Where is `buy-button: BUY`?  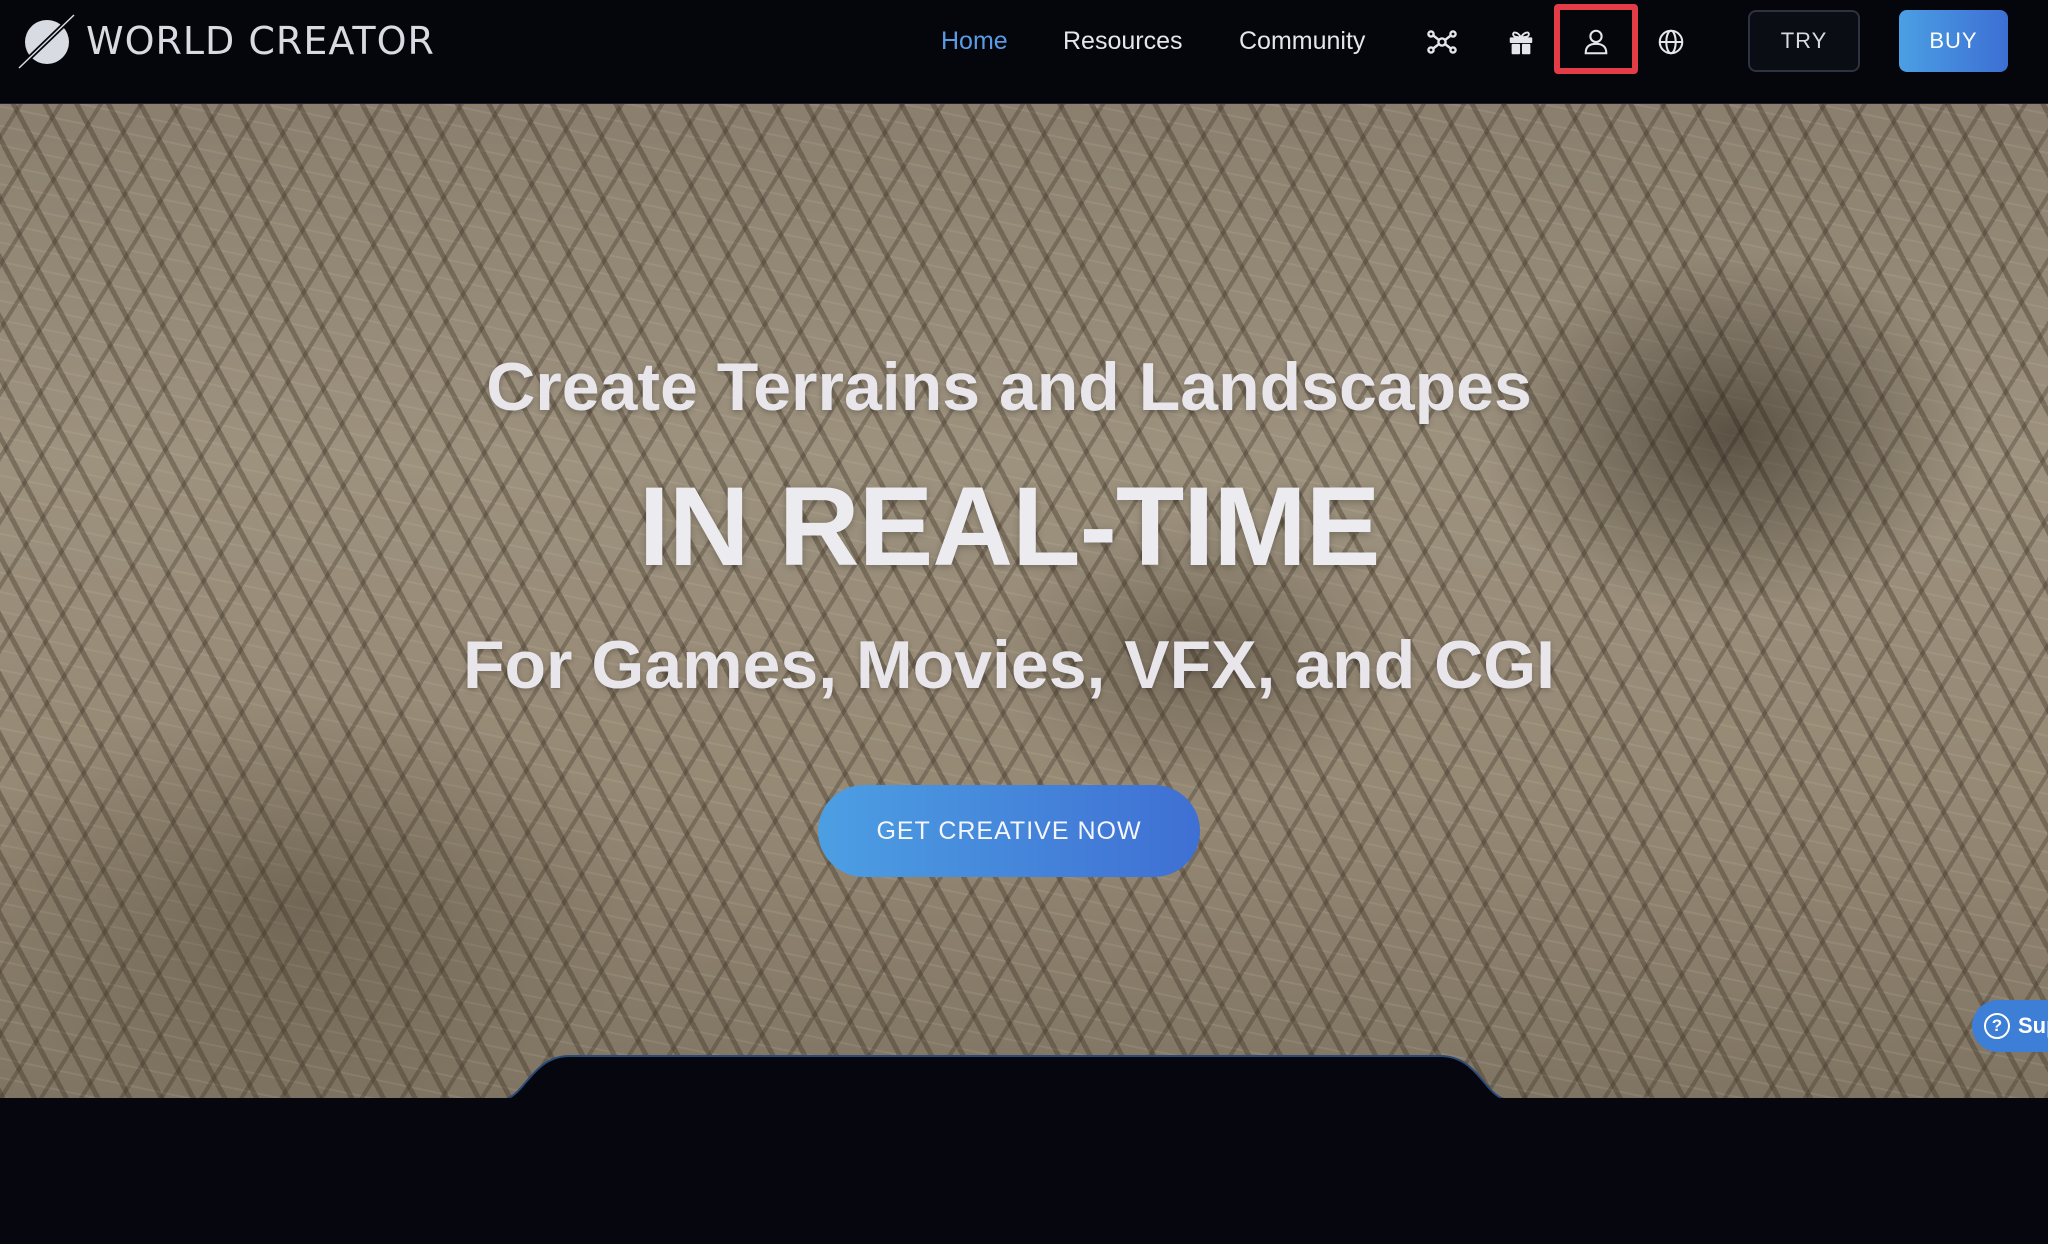 buy-button: BUY is located at coordinates (1953, 41).